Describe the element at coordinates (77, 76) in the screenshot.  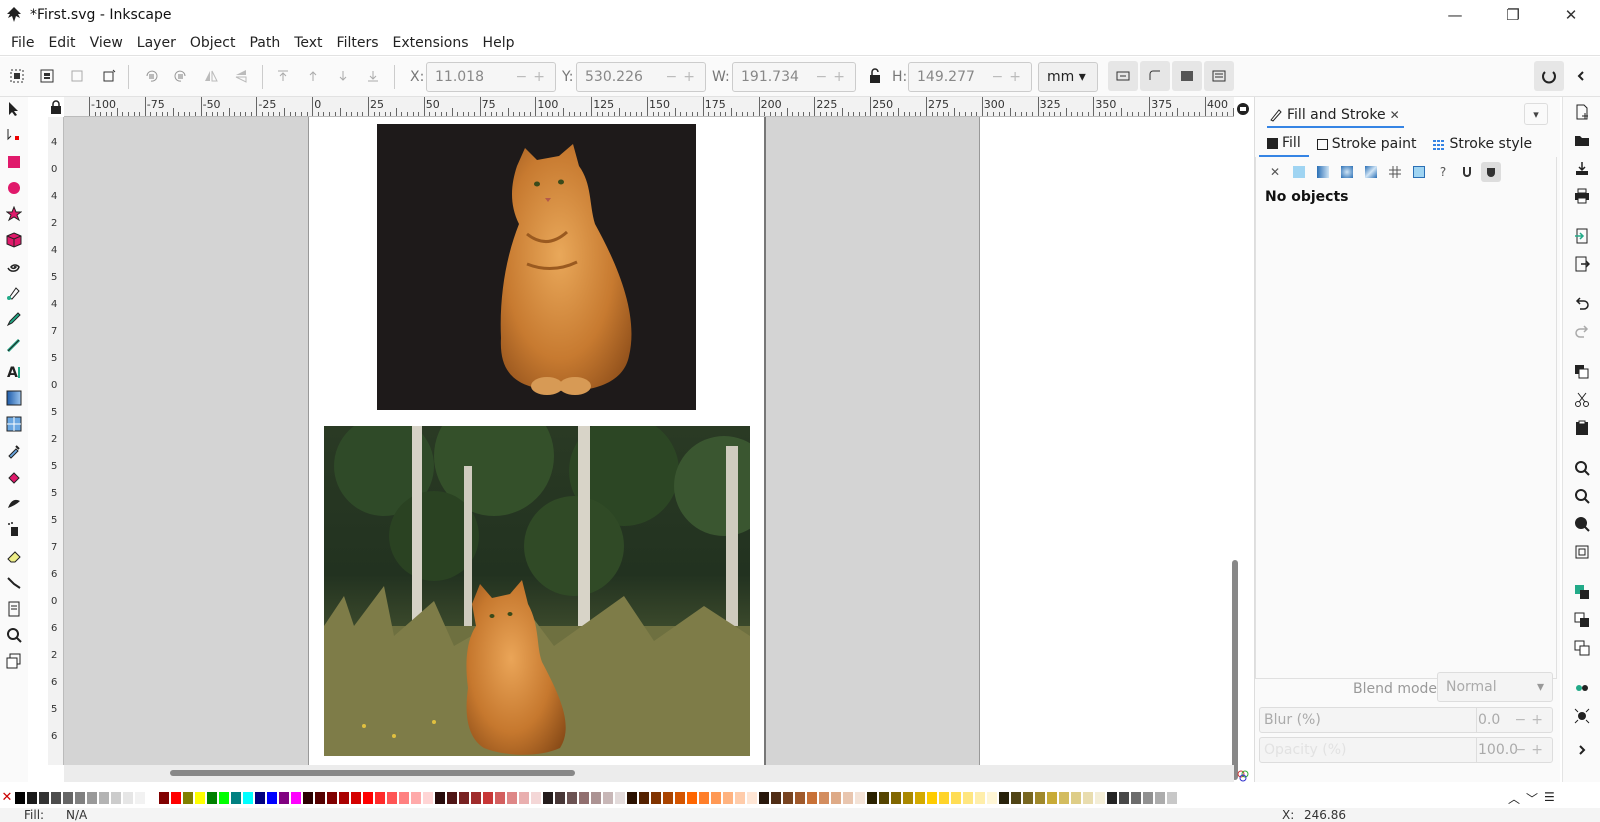
I see `deselect-icon` at that location.